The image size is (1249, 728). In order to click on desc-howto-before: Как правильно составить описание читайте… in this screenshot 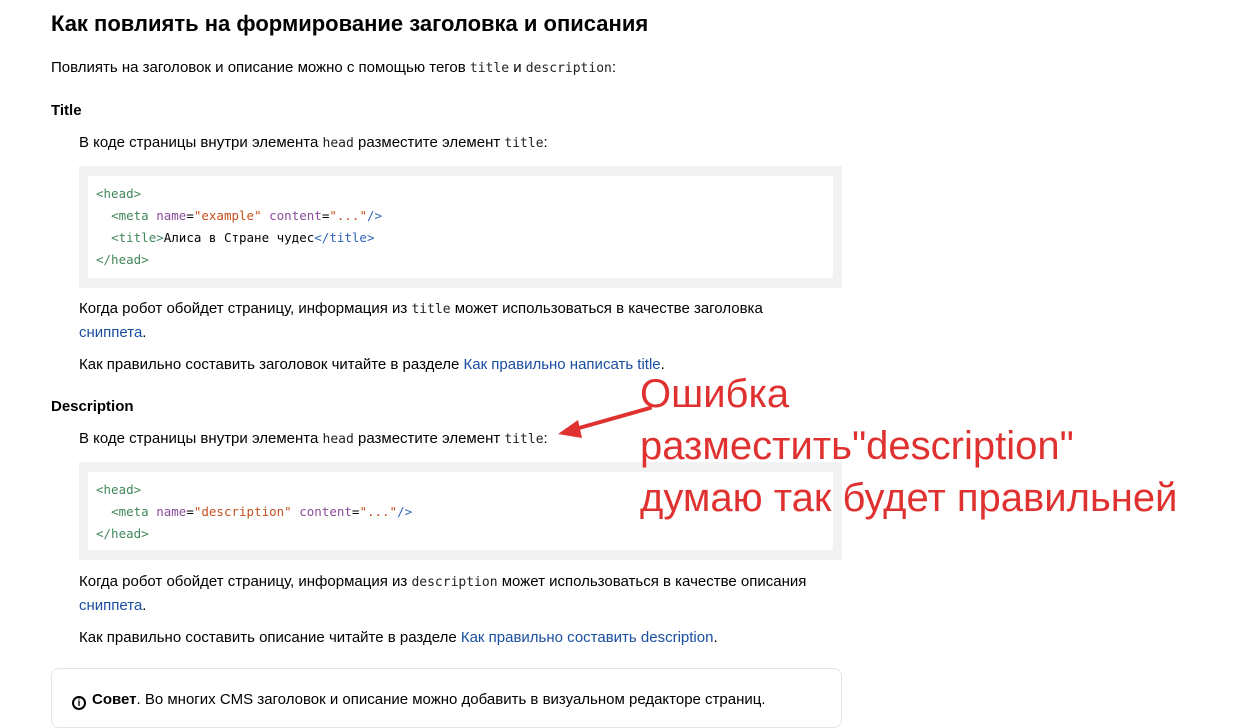, I will do `click(270, 637)`.